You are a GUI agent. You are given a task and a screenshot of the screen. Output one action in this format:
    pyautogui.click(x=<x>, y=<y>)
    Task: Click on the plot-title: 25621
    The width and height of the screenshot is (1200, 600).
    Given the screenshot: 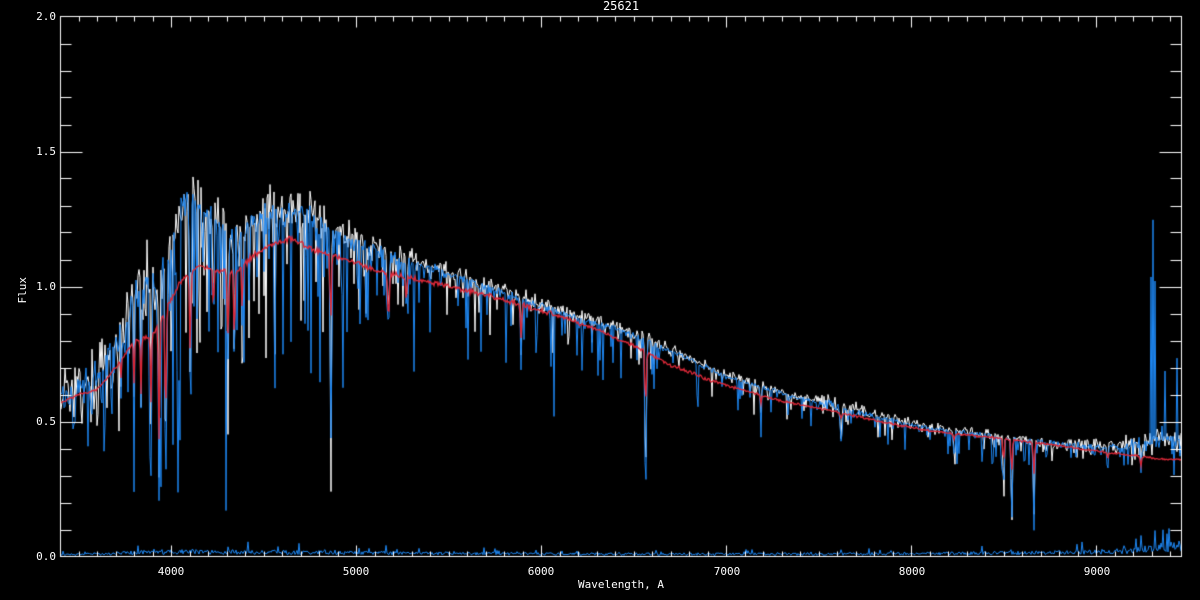 What is the action you would take?
    pyautogui.click(x=621, y=6)
    